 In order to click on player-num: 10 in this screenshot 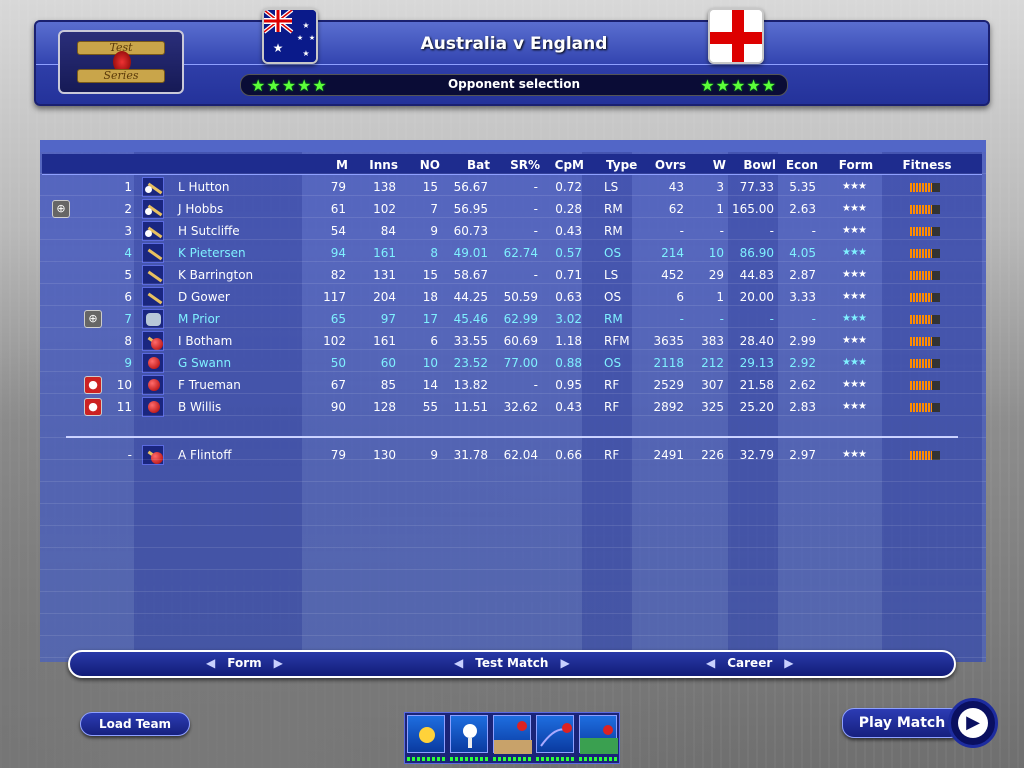, I will do `click(124, 385)`.